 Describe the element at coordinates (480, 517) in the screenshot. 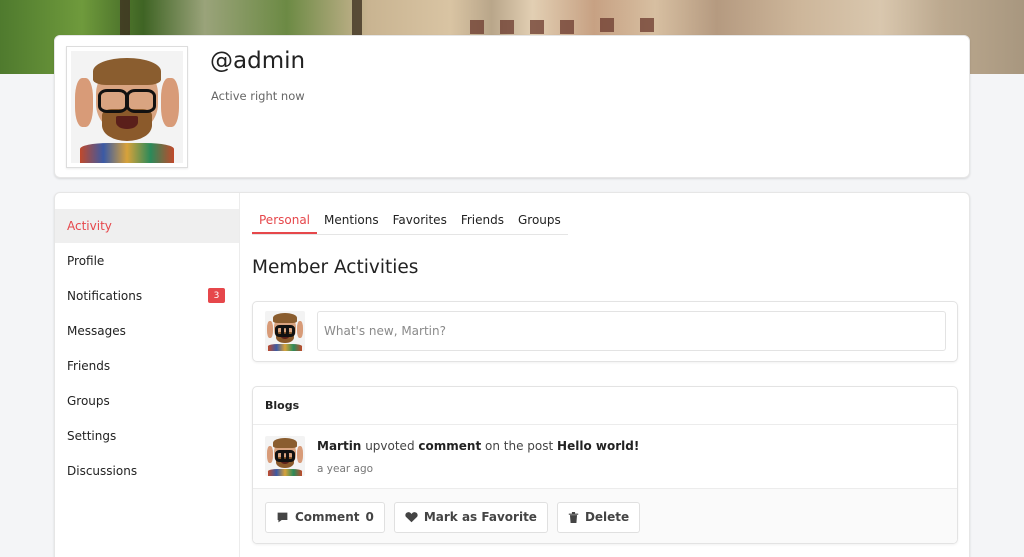

I see `mark-favorite-label: Mark as Favorite` at that location.